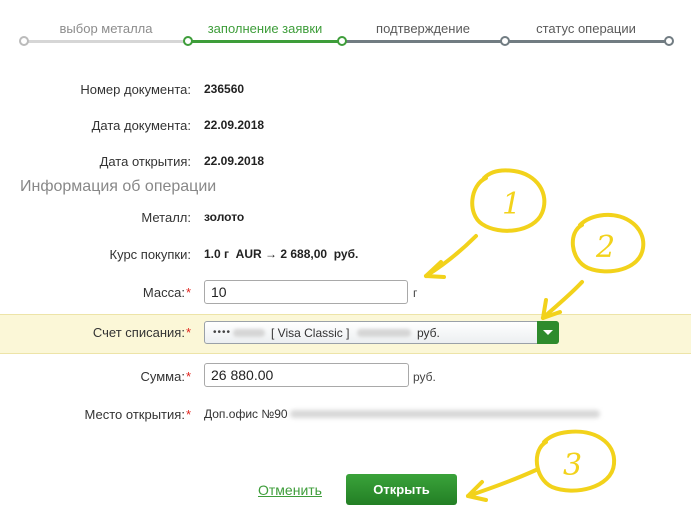  I want to click on sum-label-wrap: Сумма:*, so click(165, 376).